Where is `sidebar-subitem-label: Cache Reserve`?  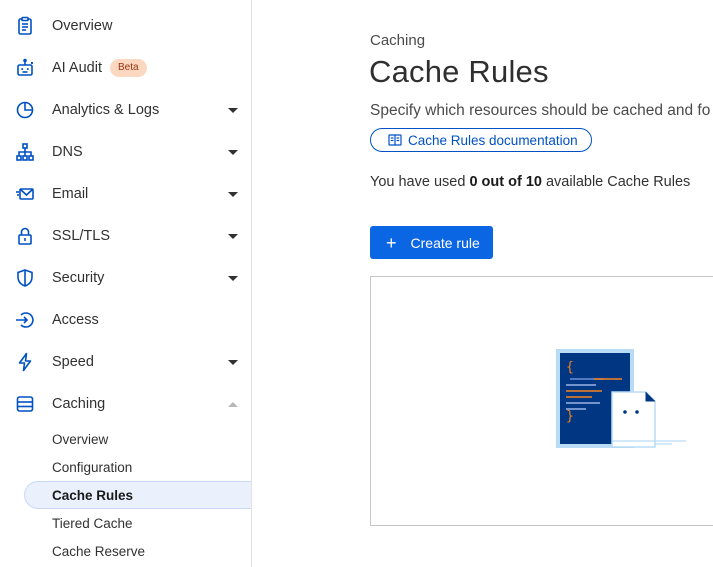 sidebar-subitem-label: Cache Reserve is located at coordinates (99, 551).